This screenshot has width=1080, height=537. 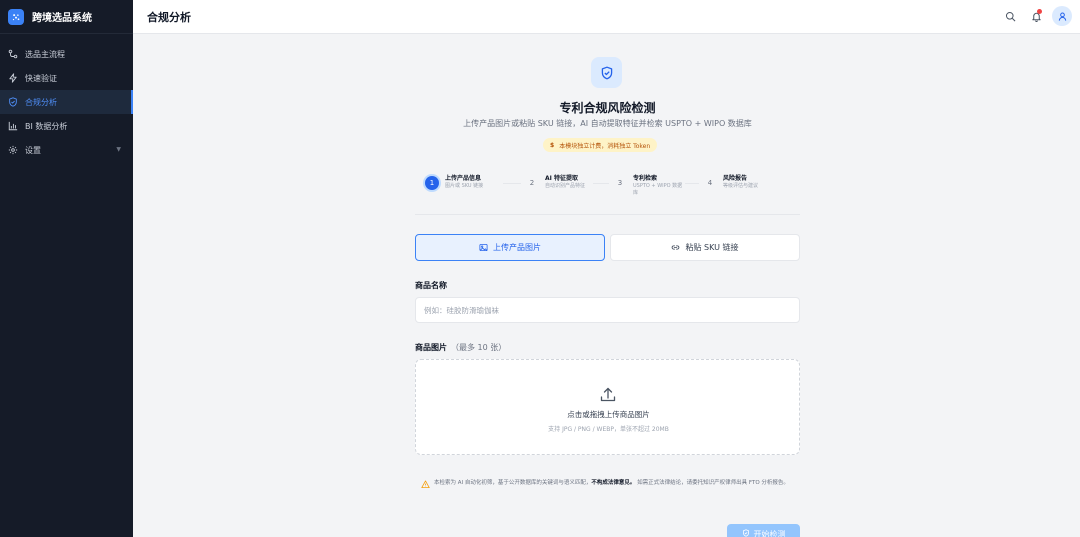 What do you see at coordinates (16, 16) in the screenshot?
I see `app-logo-icon` at bounding box center [16, 16].